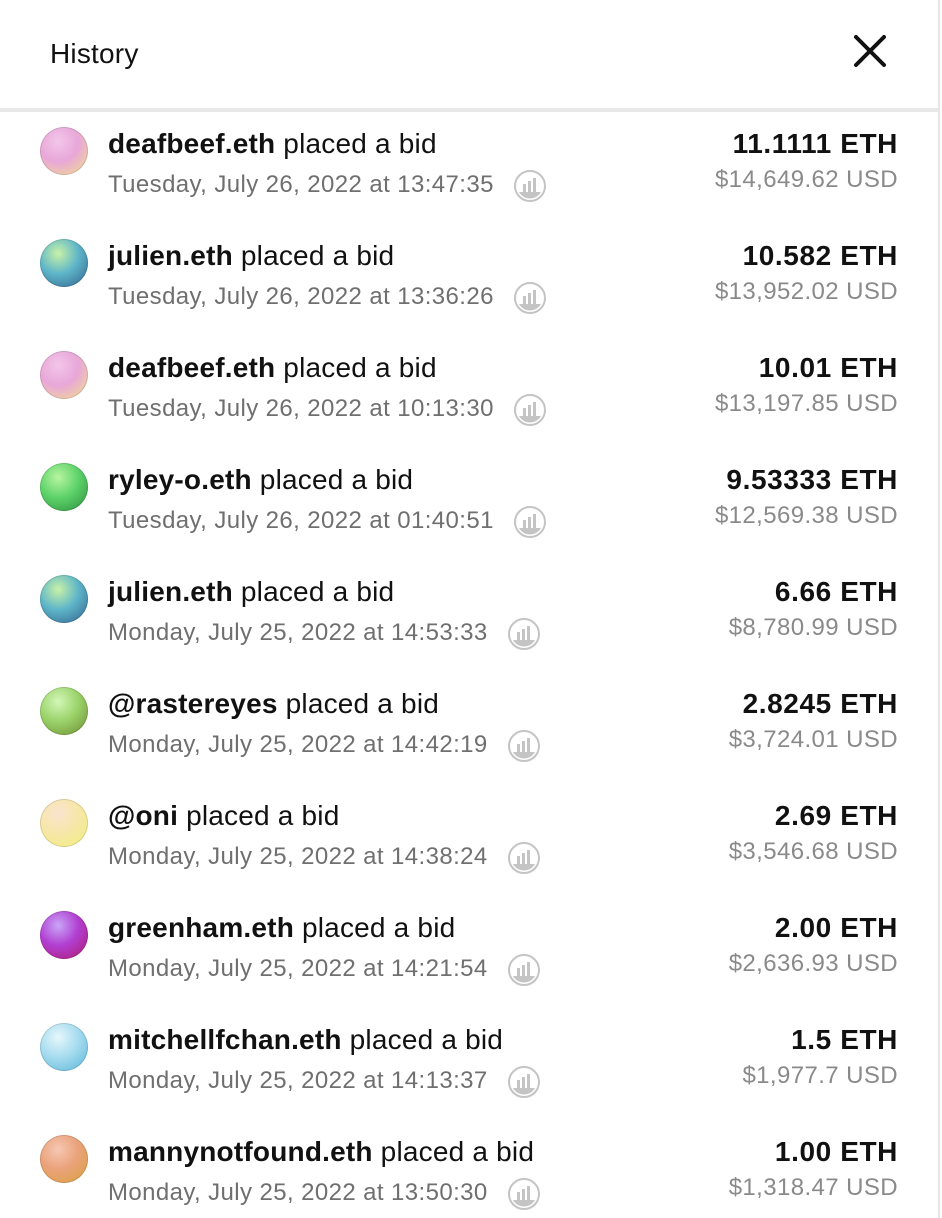  What do you see at coordinates (301, 296) in the screenshot?
I see `bid-timestamp: Tuesday, July 26, 2022 at 13:36:26` at bounding box center [301, 296].